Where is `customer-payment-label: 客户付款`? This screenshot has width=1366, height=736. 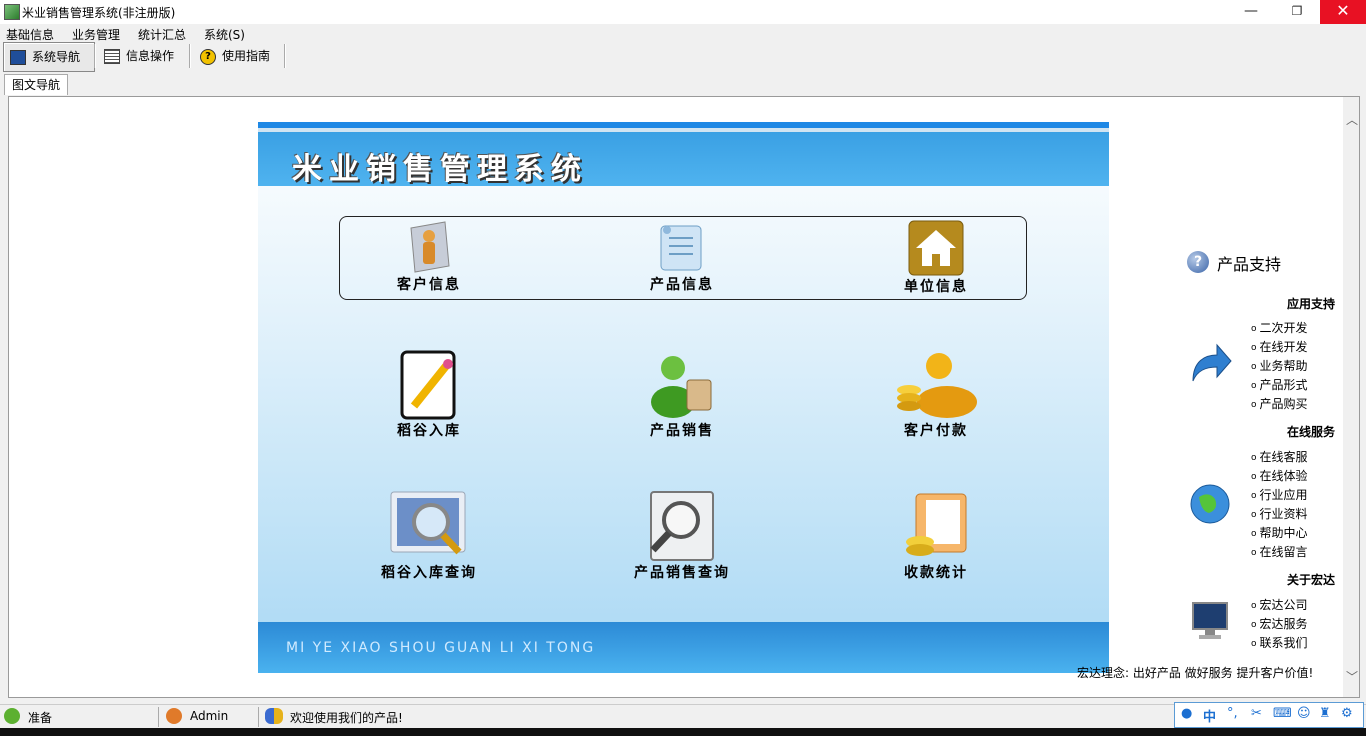 customer-payment-label: 客户付款 is located at coordinates (936, 431).